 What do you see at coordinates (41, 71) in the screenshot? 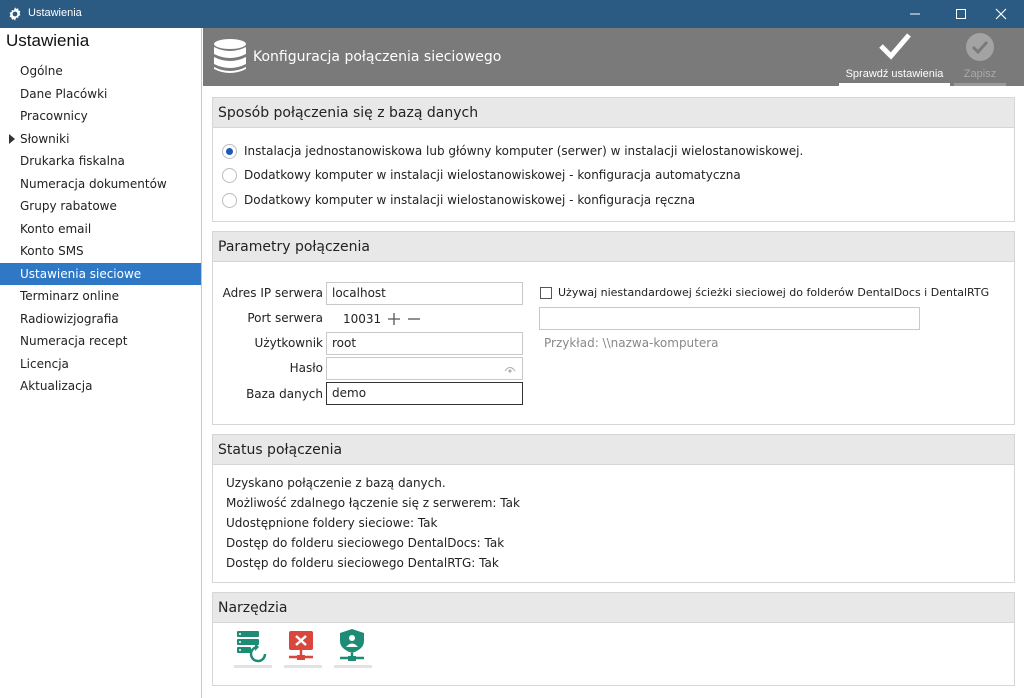
I see `sidebar-item-label: Ogólne` at bounding box center [41, 71].